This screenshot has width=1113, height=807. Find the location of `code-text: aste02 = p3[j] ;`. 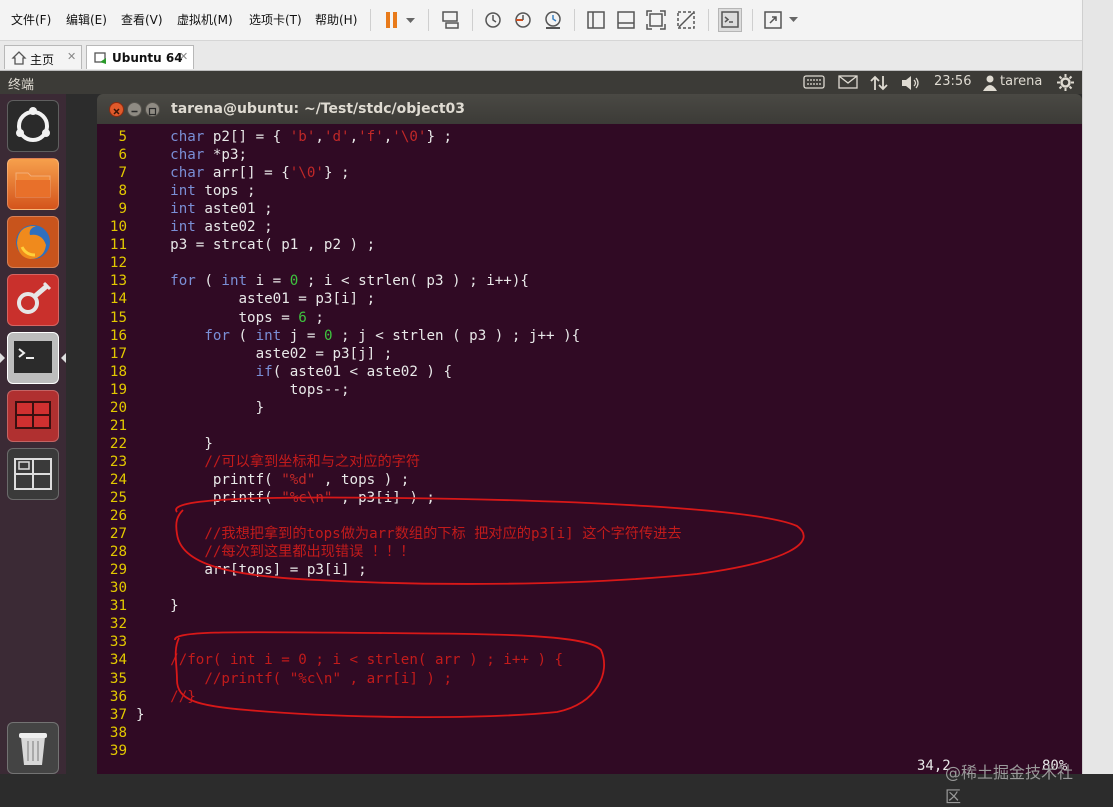

code-text: aste02 = p3[j] ; is located at coordinates (264, 354).